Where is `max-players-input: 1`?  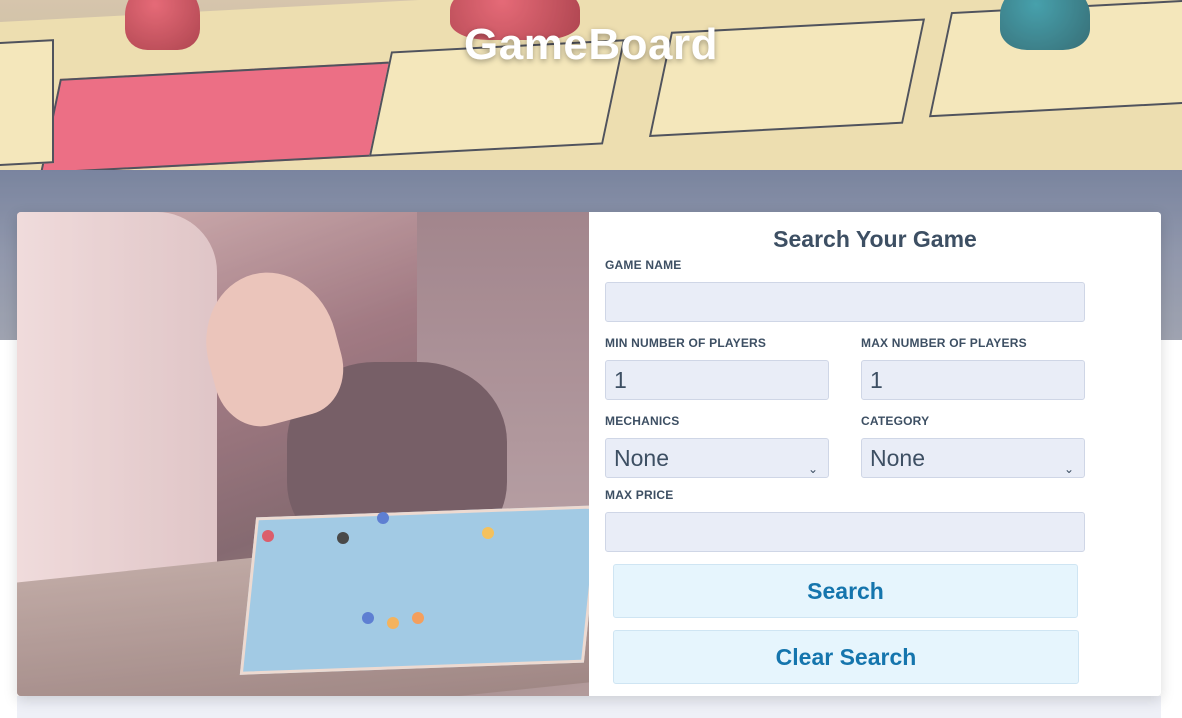 max-players-input: 1 is located at coordinates (973, 380).